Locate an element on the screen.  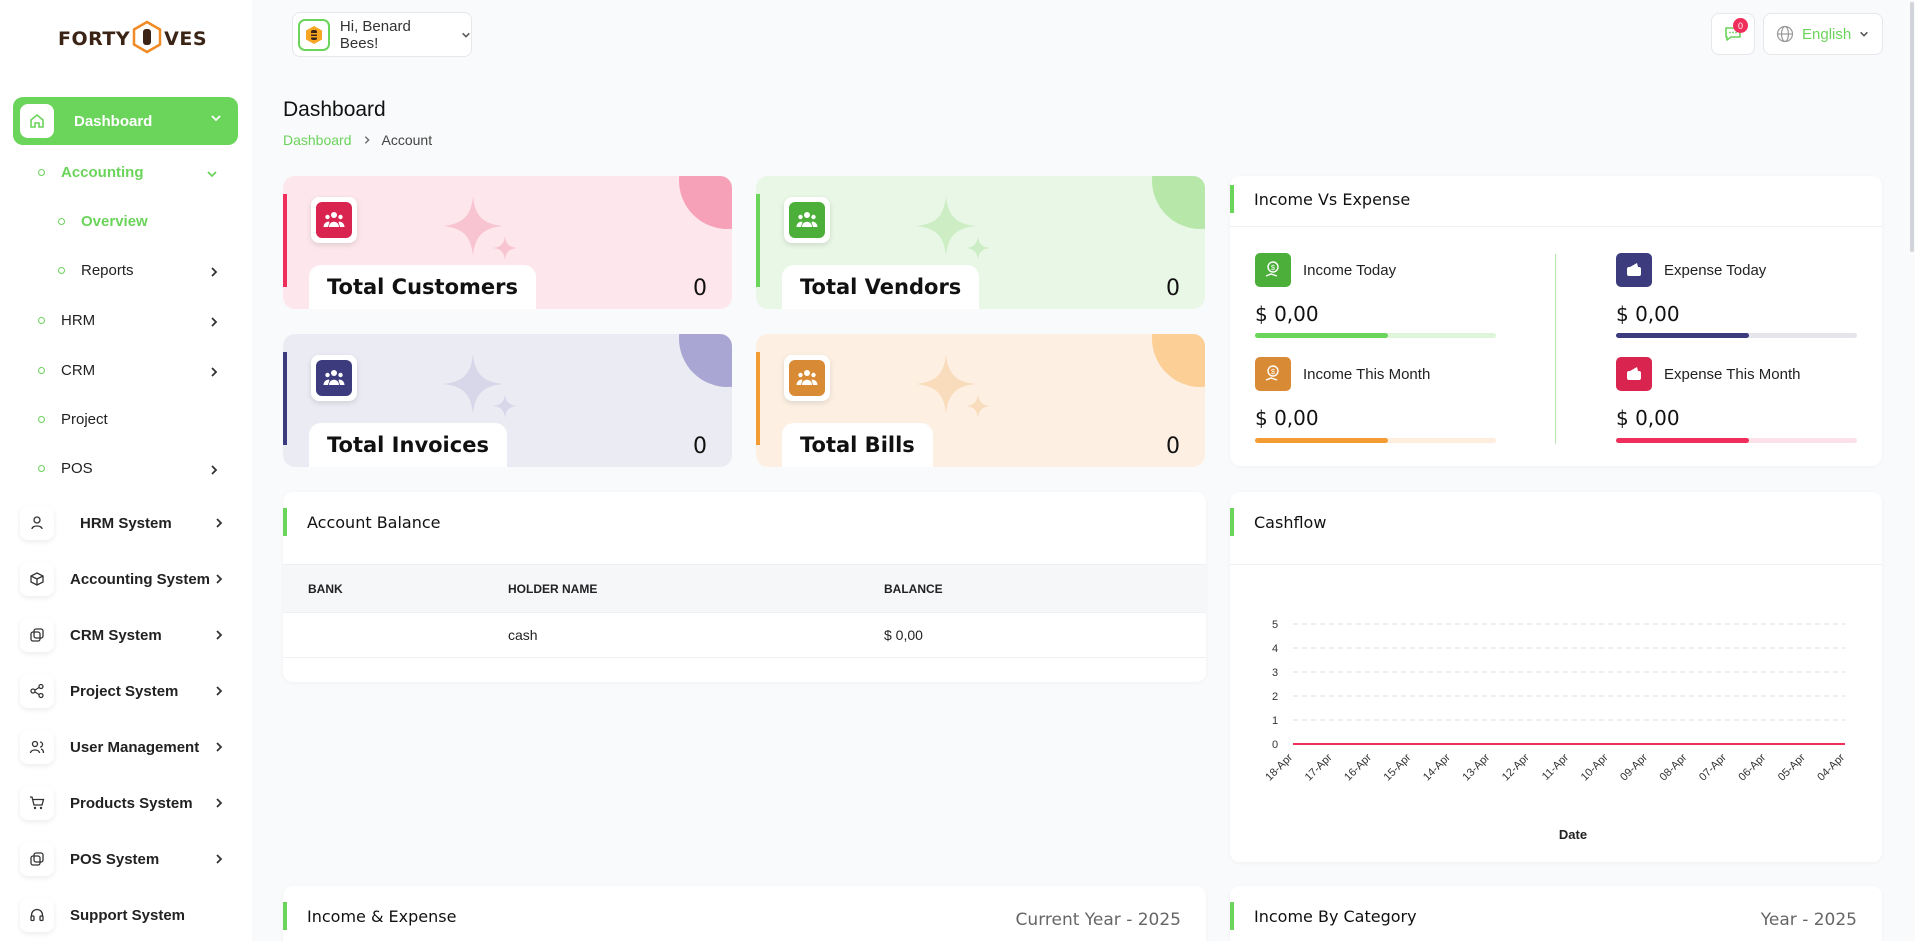
sidebar-item-accounting-system: Accounting System is located at coordinates (121, 579).